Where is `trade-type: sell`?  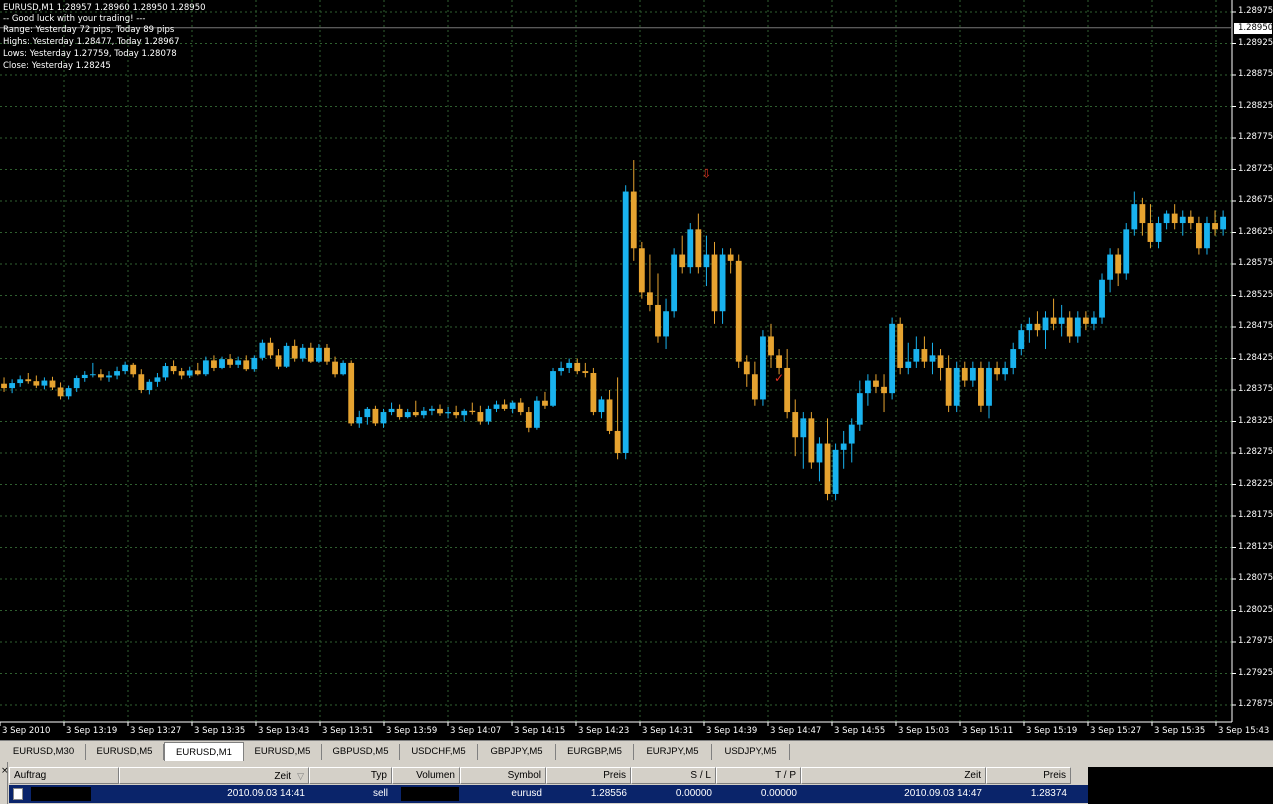 trade-type: sell is located at coordinates (380, 793).